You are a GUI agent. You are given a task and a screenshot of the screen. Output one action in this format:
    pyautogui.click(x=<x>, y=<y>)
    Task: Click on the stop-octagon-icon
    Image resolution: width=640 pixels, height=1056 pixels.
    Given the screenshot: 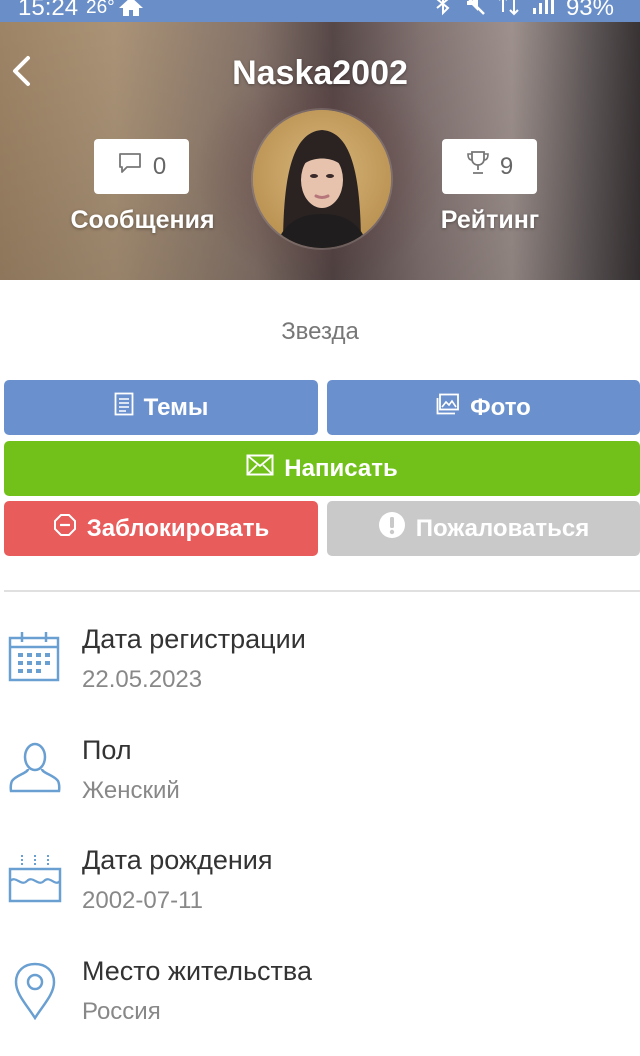 What is the action you would take?
    pyautogui.click(x=65, y=528)
    